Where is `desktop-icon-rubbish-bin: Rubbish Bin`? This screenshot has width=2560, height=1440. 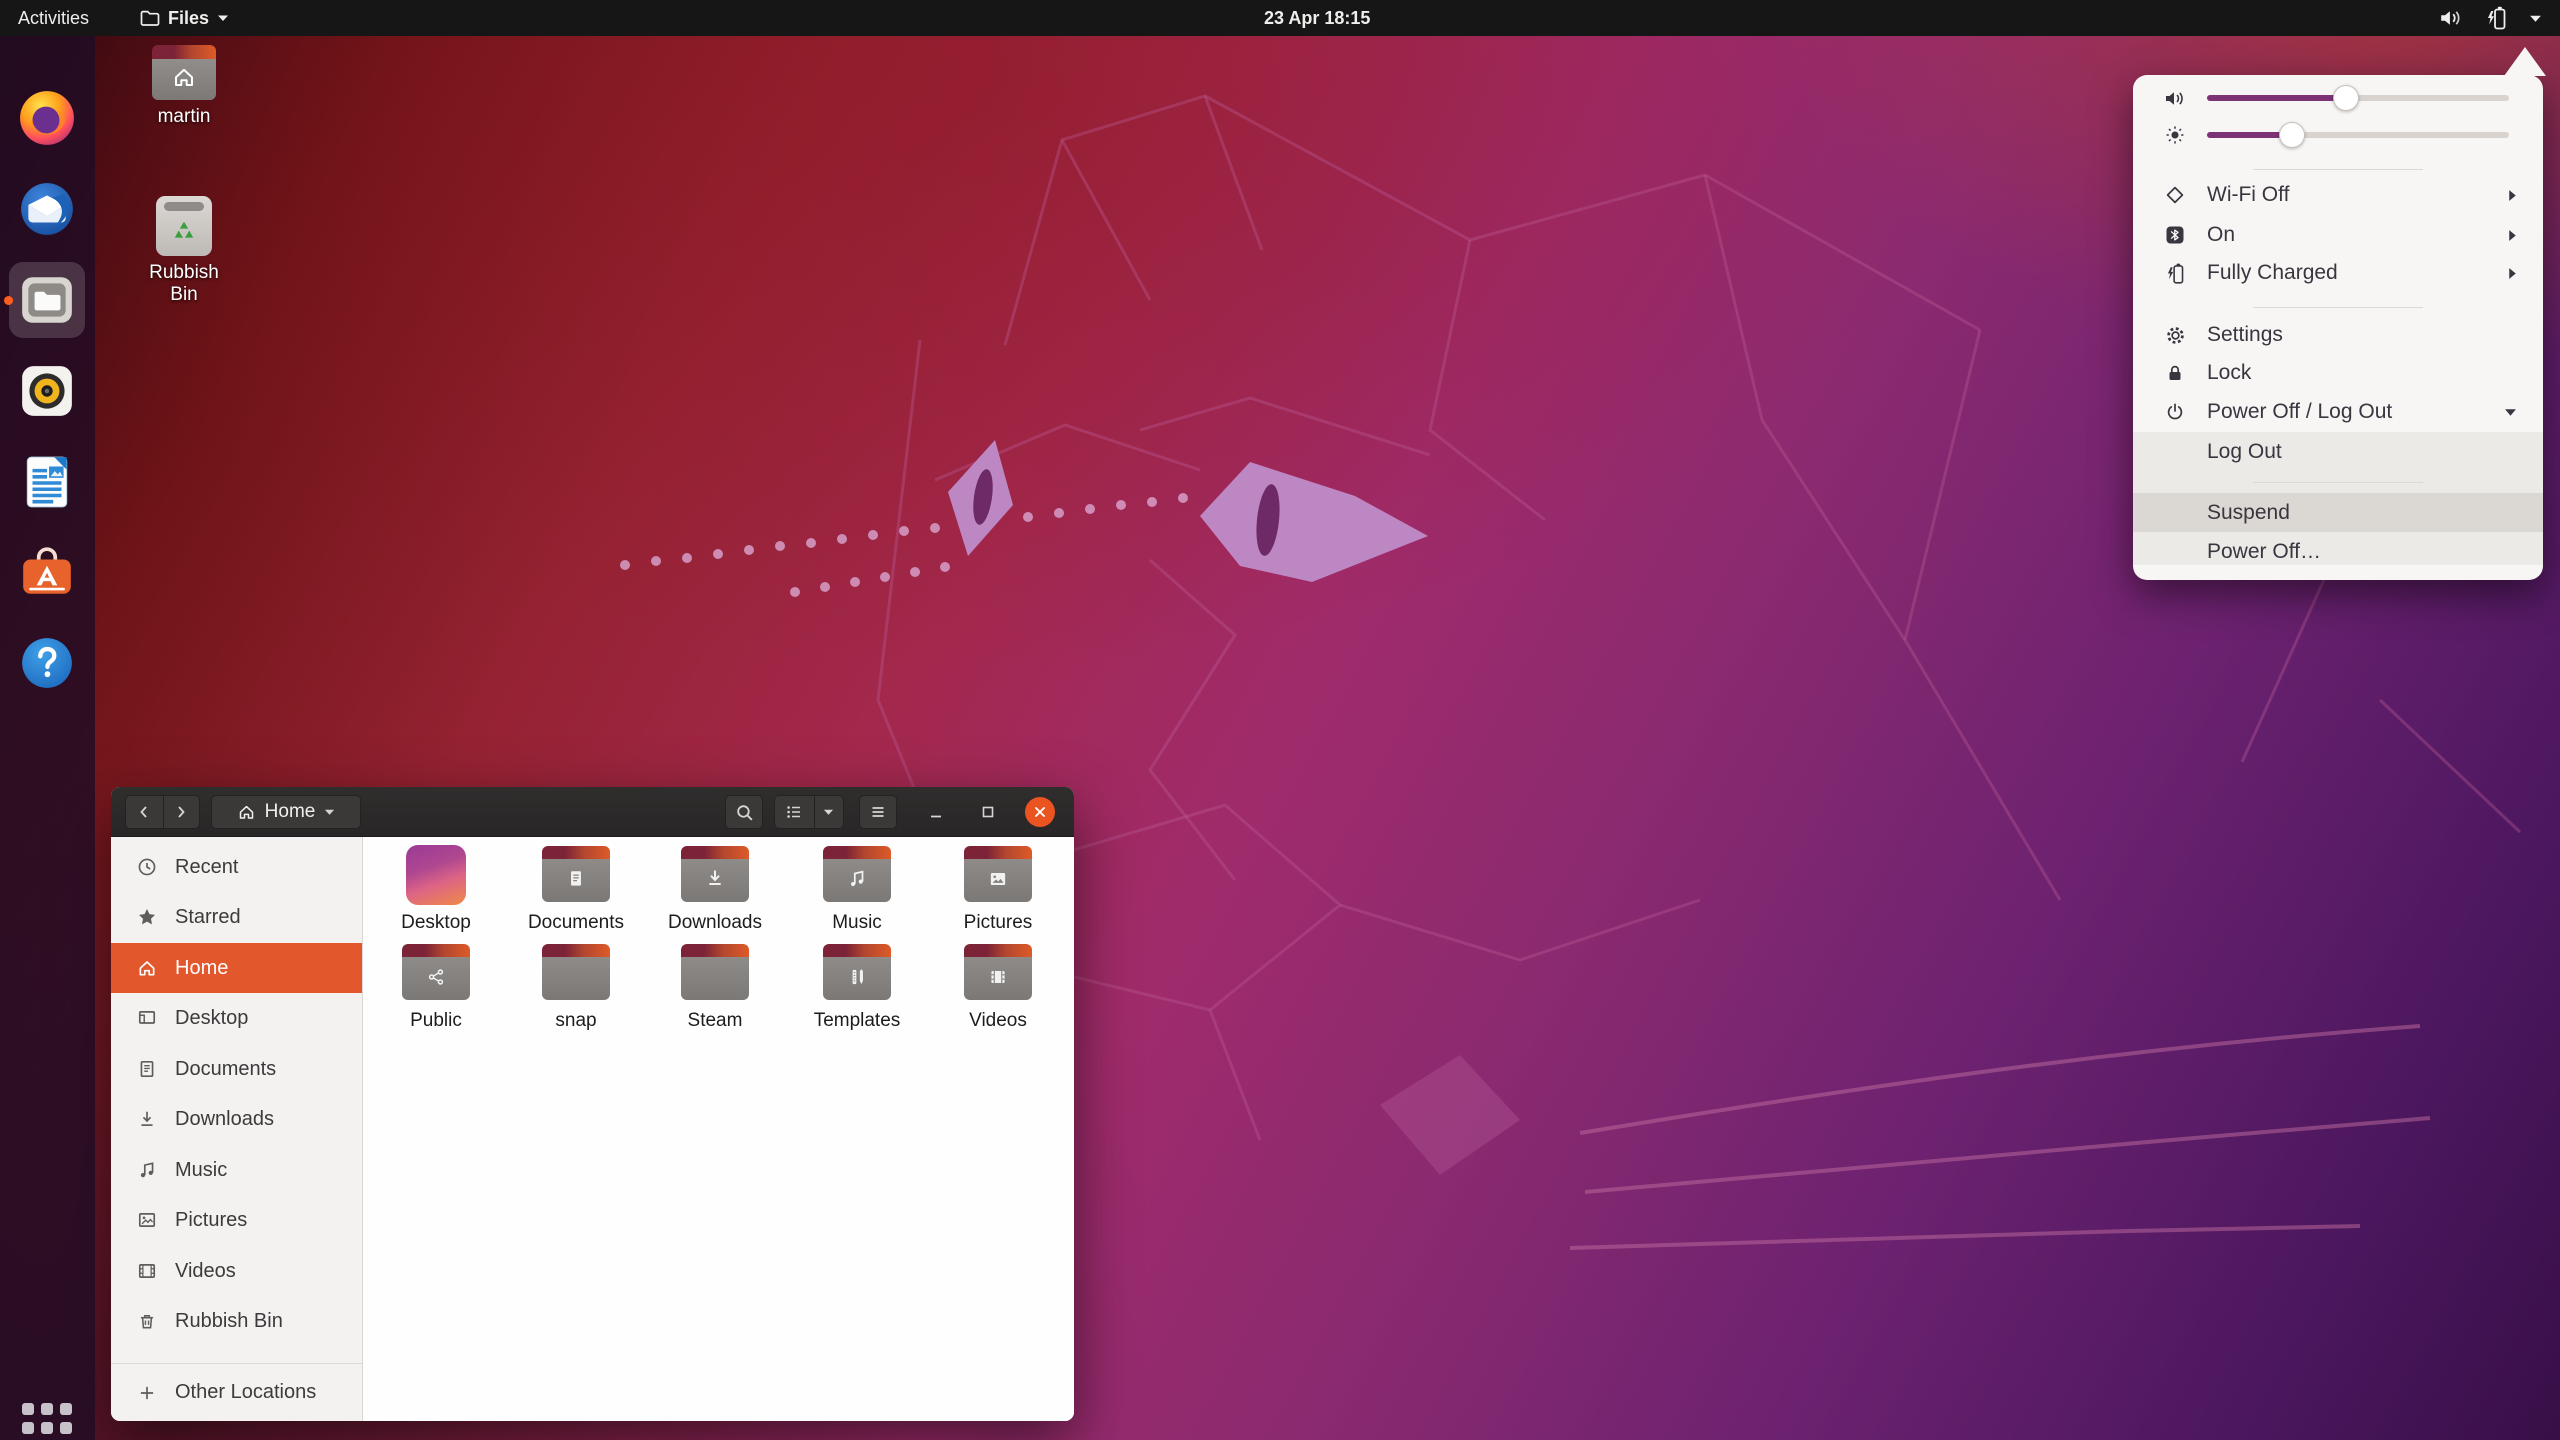 desktop-icon-rubbish-bin: Rubbish Bin is located at coordinates (184, 251).